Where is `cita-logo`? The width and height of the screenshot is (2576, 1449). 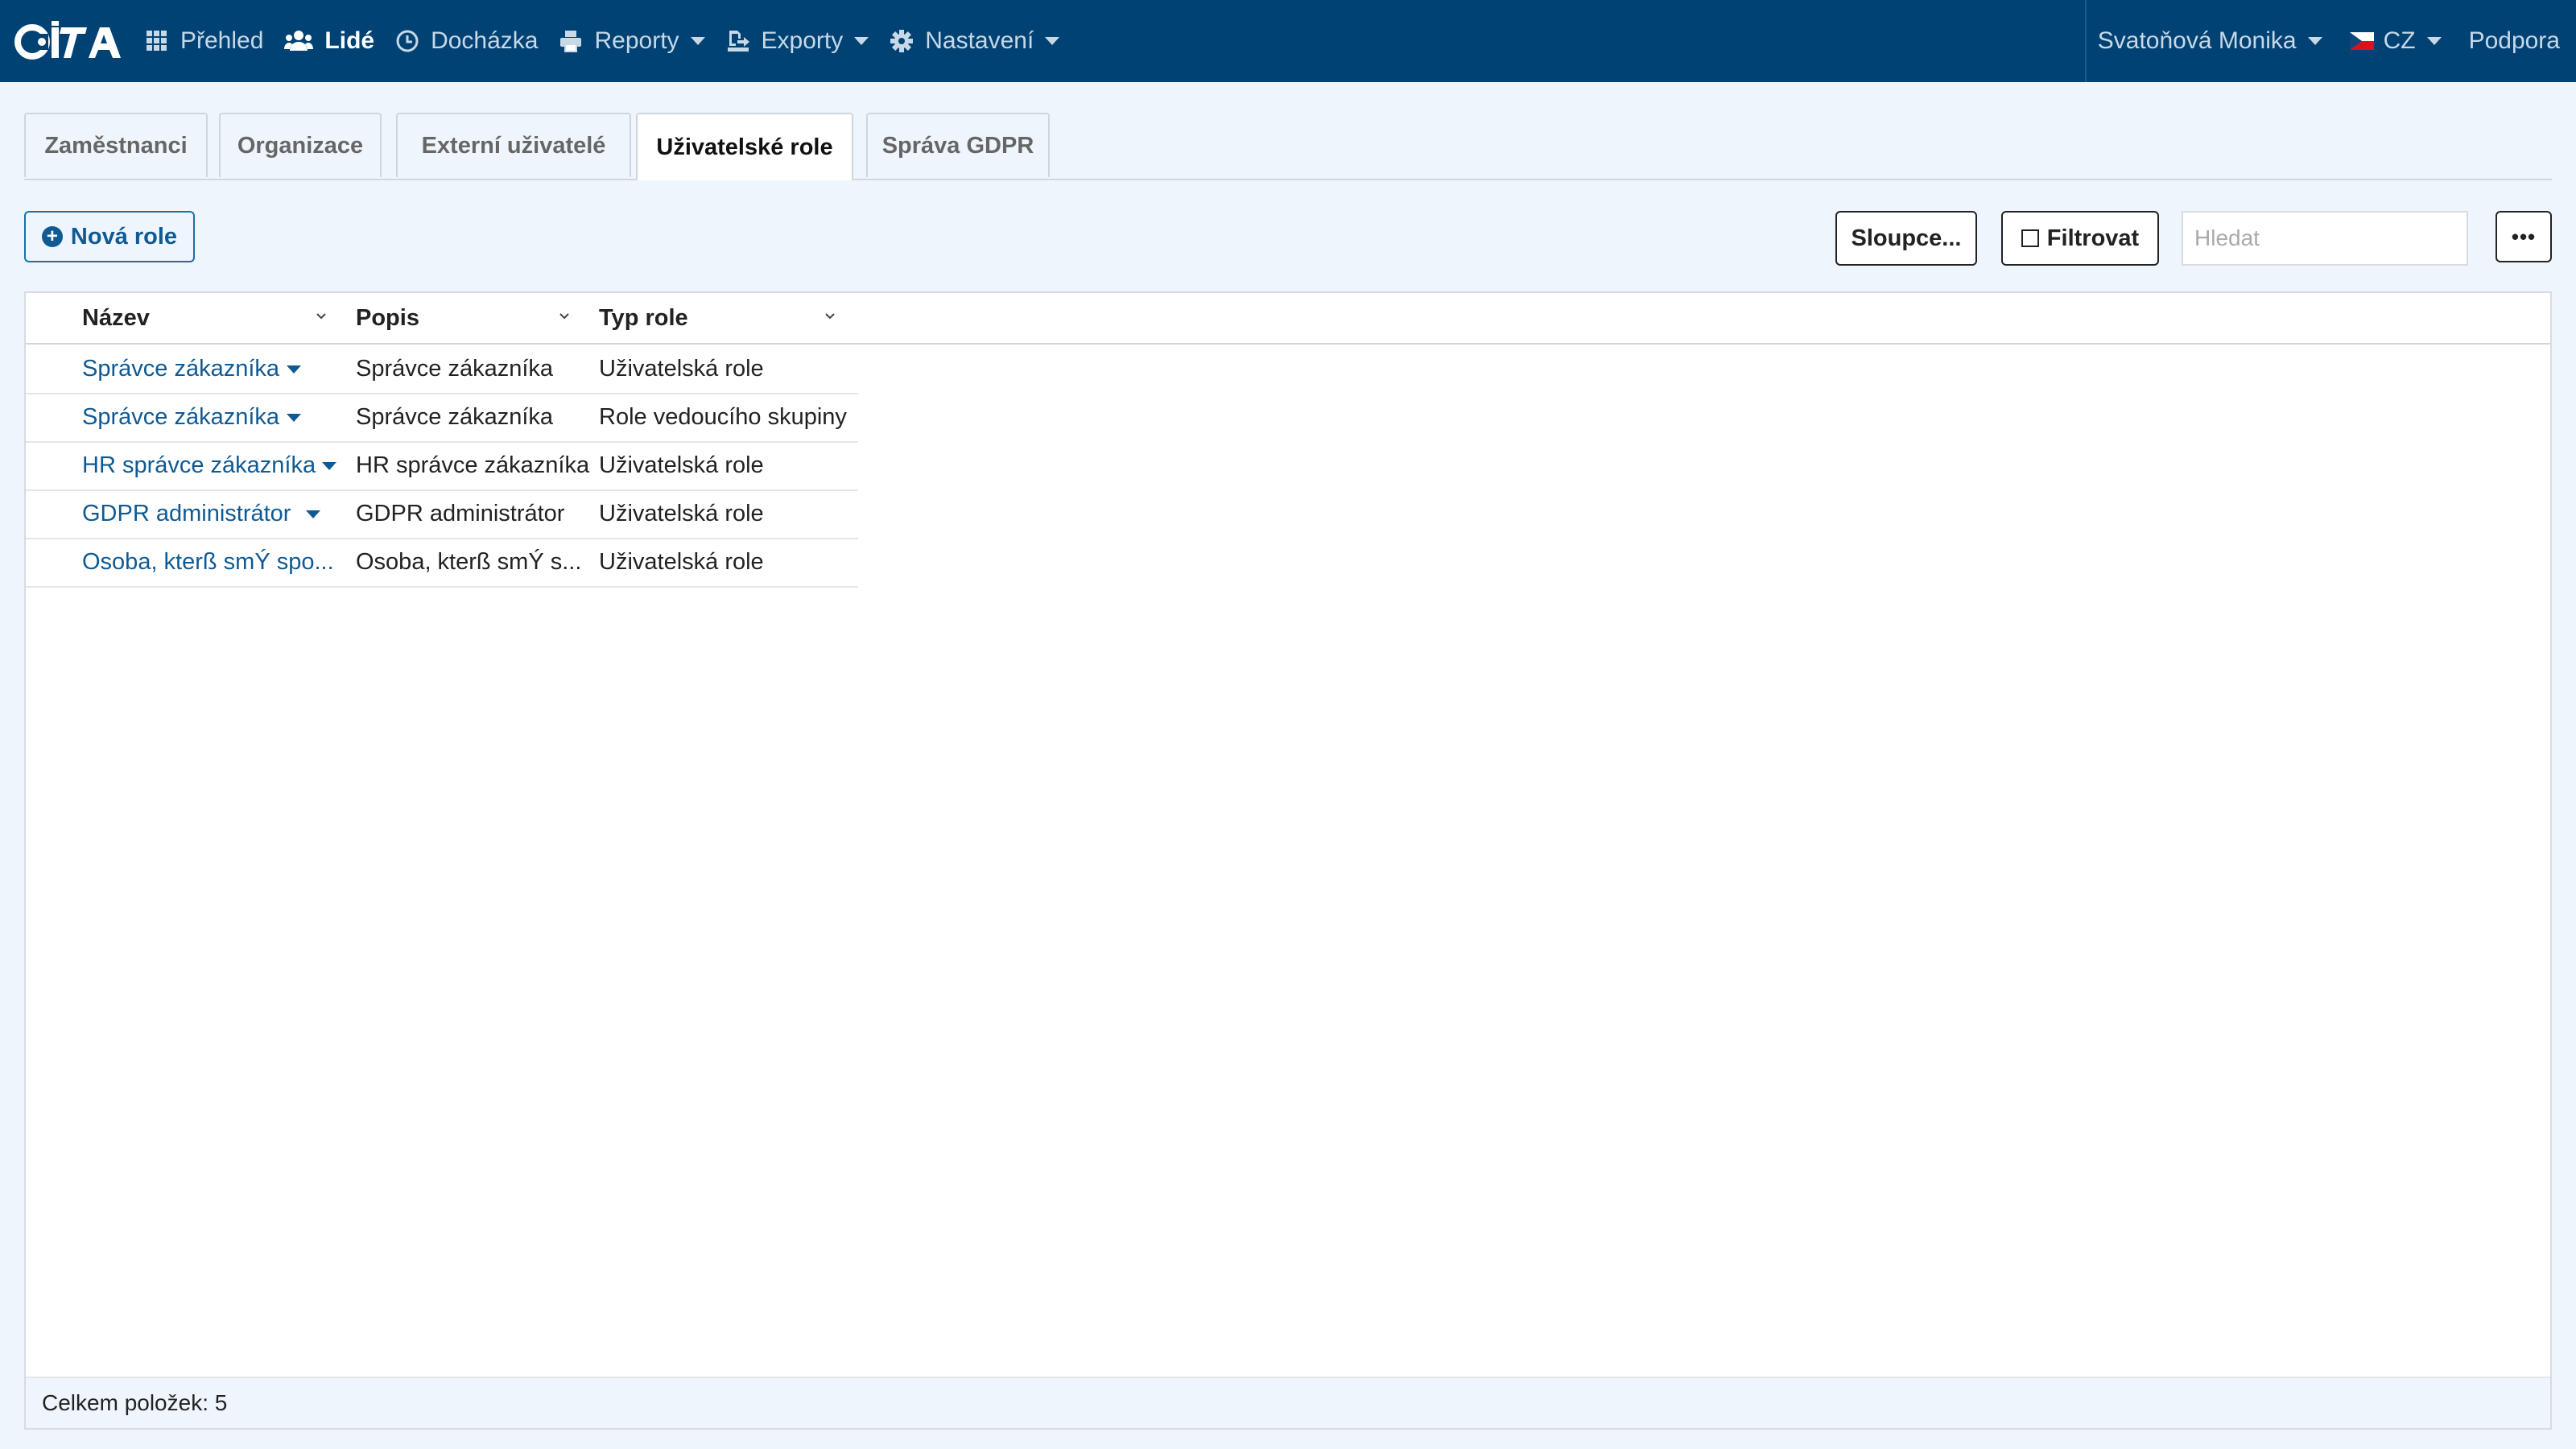 cita-logo is located at coordinates (68, 42).